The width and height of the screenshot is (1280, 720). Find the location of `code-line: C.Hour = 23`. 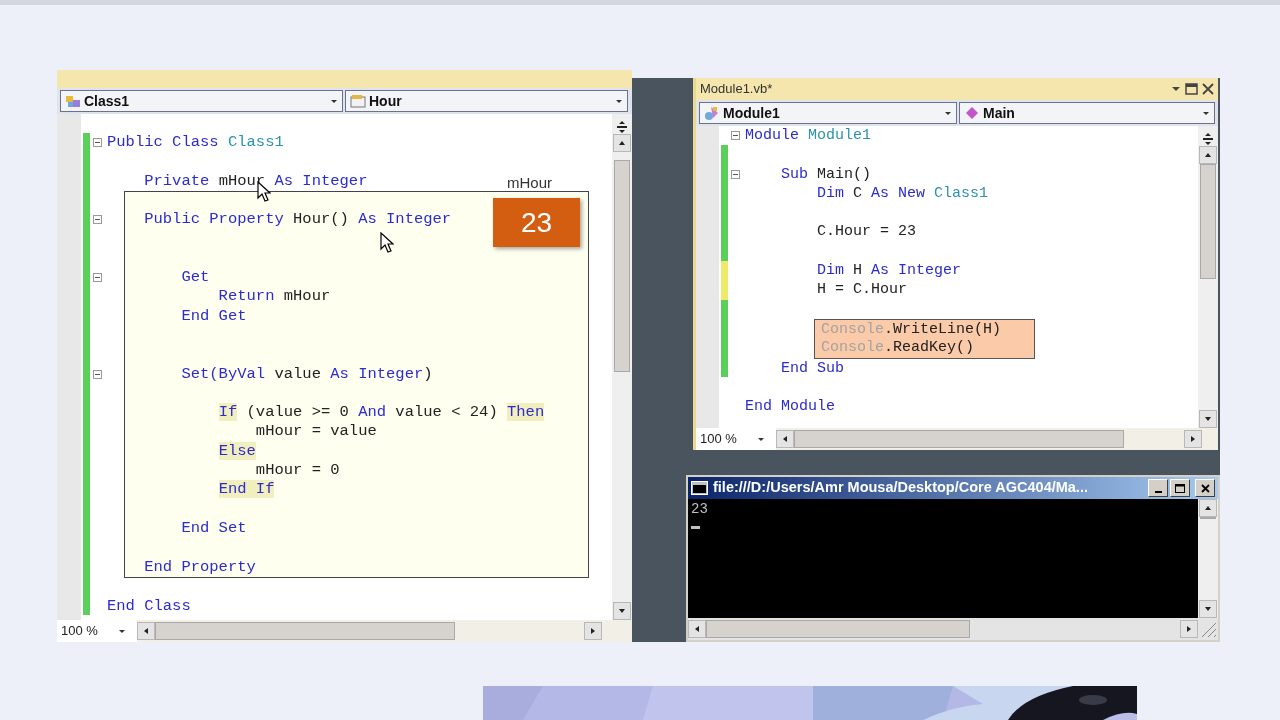

code-line: C.Hour = 23 is located at coordinates (866, 232).